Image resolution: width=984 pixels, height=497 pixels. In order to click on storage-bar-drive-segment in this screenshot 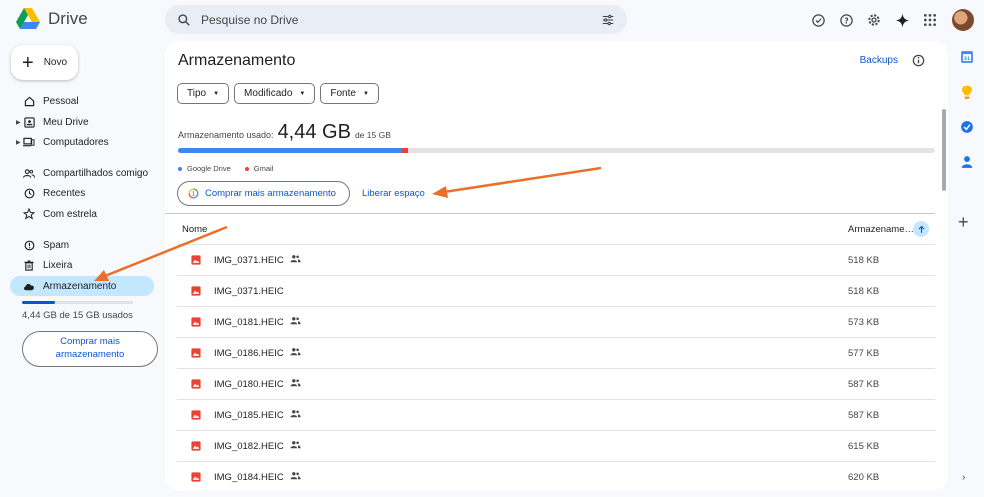, I will do `click(290, 150)`.